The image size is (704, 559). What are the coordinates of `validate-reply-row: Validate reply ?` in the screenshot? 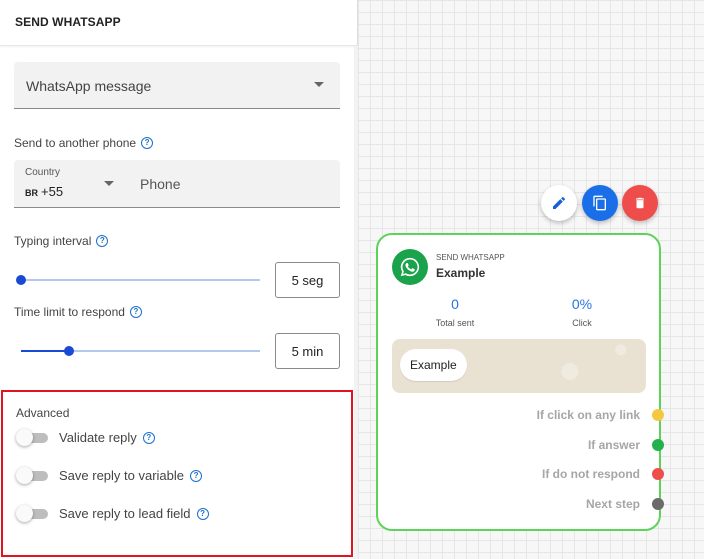 It's located at (85, 437).